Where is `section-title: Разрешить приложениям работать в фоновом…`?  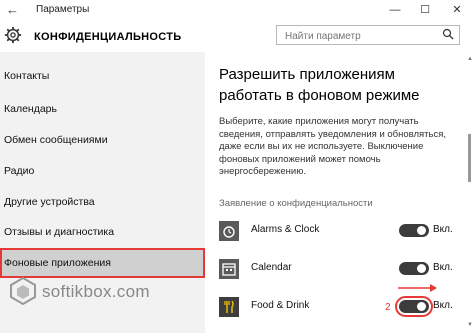 section-title: Разрешить приложениям работать в фоновом… is located at coordinates (319, 85).